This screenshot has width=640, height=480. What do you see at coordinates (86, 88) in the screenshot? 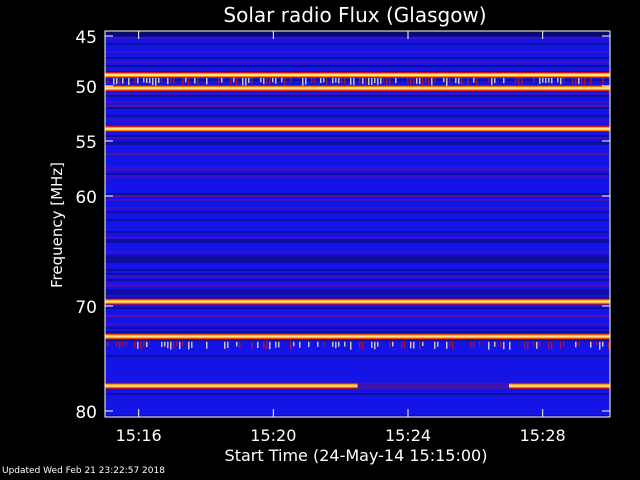
I see `y-tick-label: 50` at bounding box center [86, 88].